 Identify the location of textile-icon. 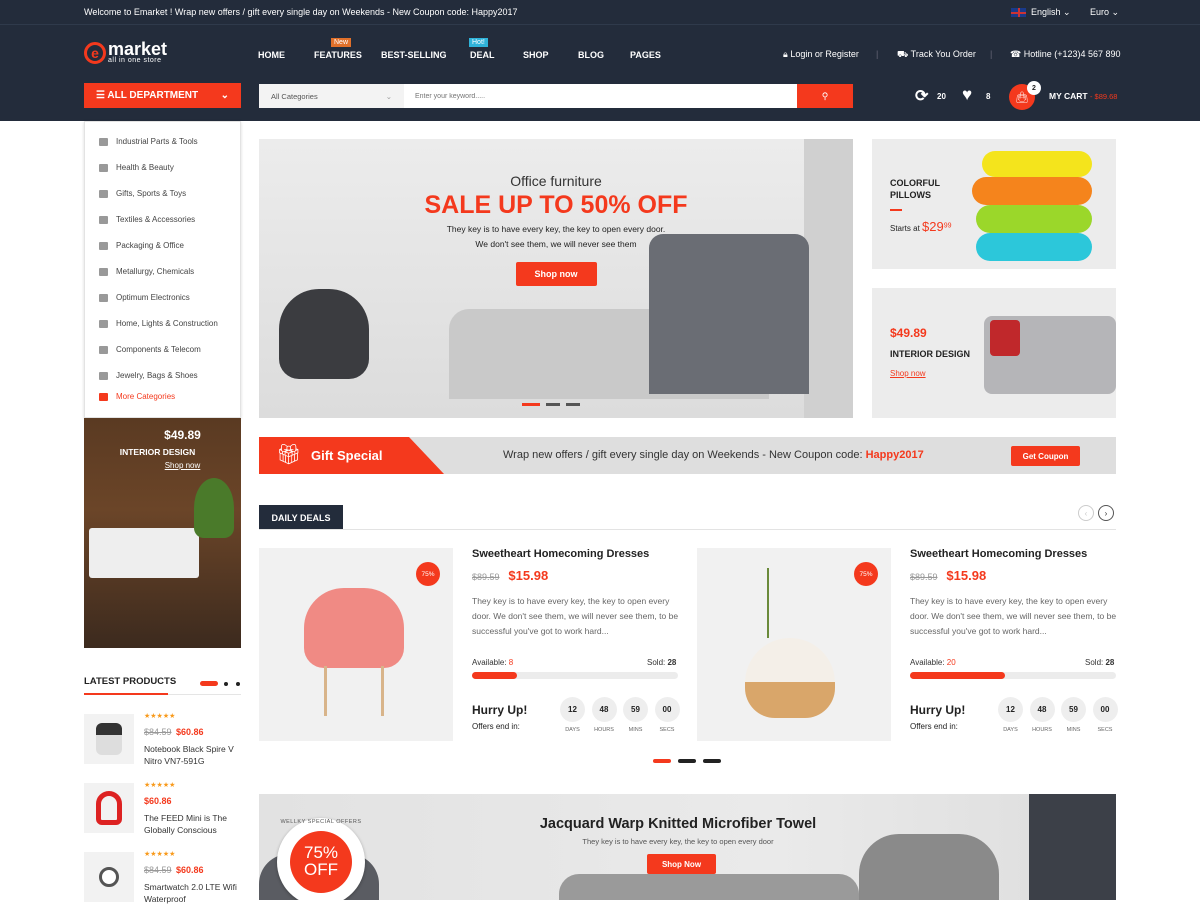
(103, 219).